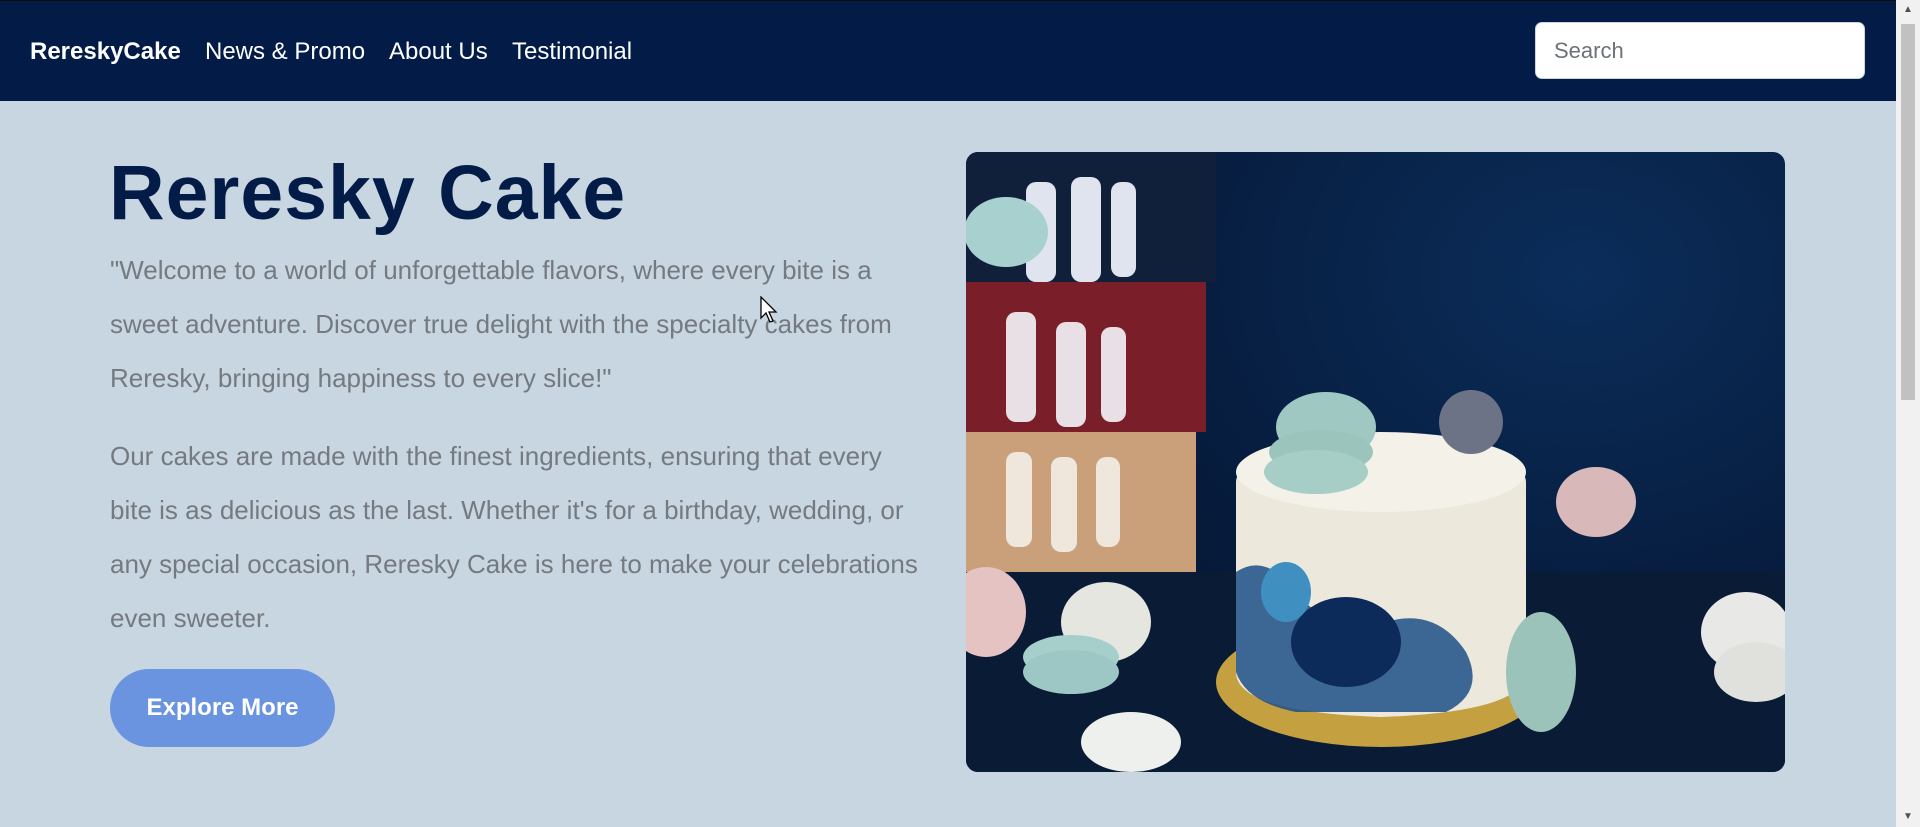 The width and height of the screenshot is (1920, 827). What do you see at coordinates (368, 193) in the screenshot?
I see `hero-title: Reresky Cake` at bounding box center [368, 193].